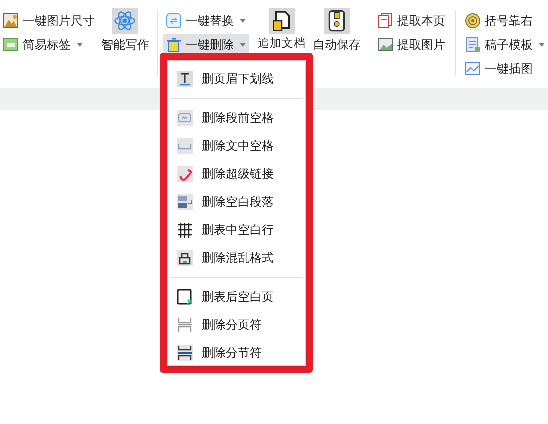  I want to click on text-underline-icon, so click(185, 79).